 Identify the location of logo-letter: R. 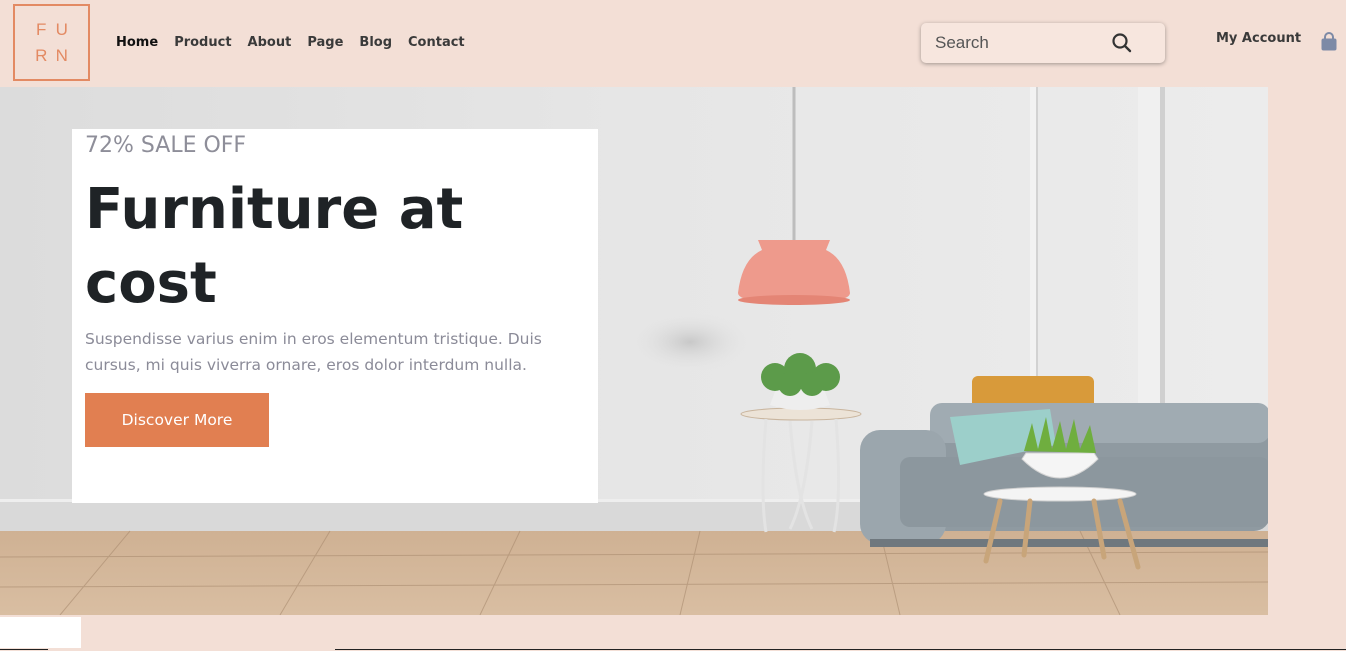
(41, 55).